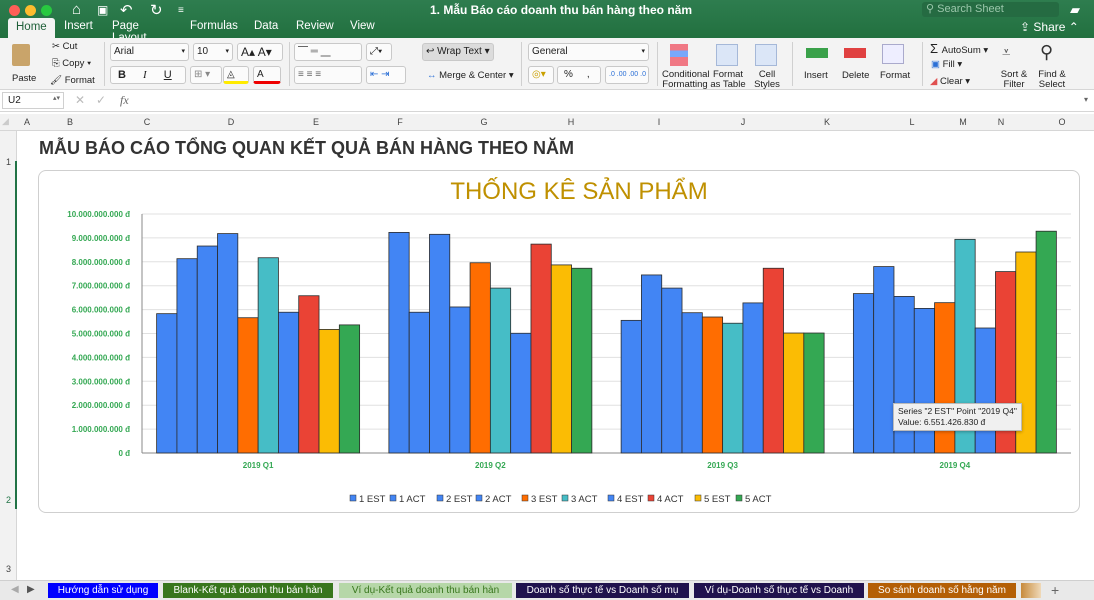 The height and width of the screenshot is (600, 1094). I want to click on sheet-tab: Hướng dẫn sử dụng, so click(103, 590).